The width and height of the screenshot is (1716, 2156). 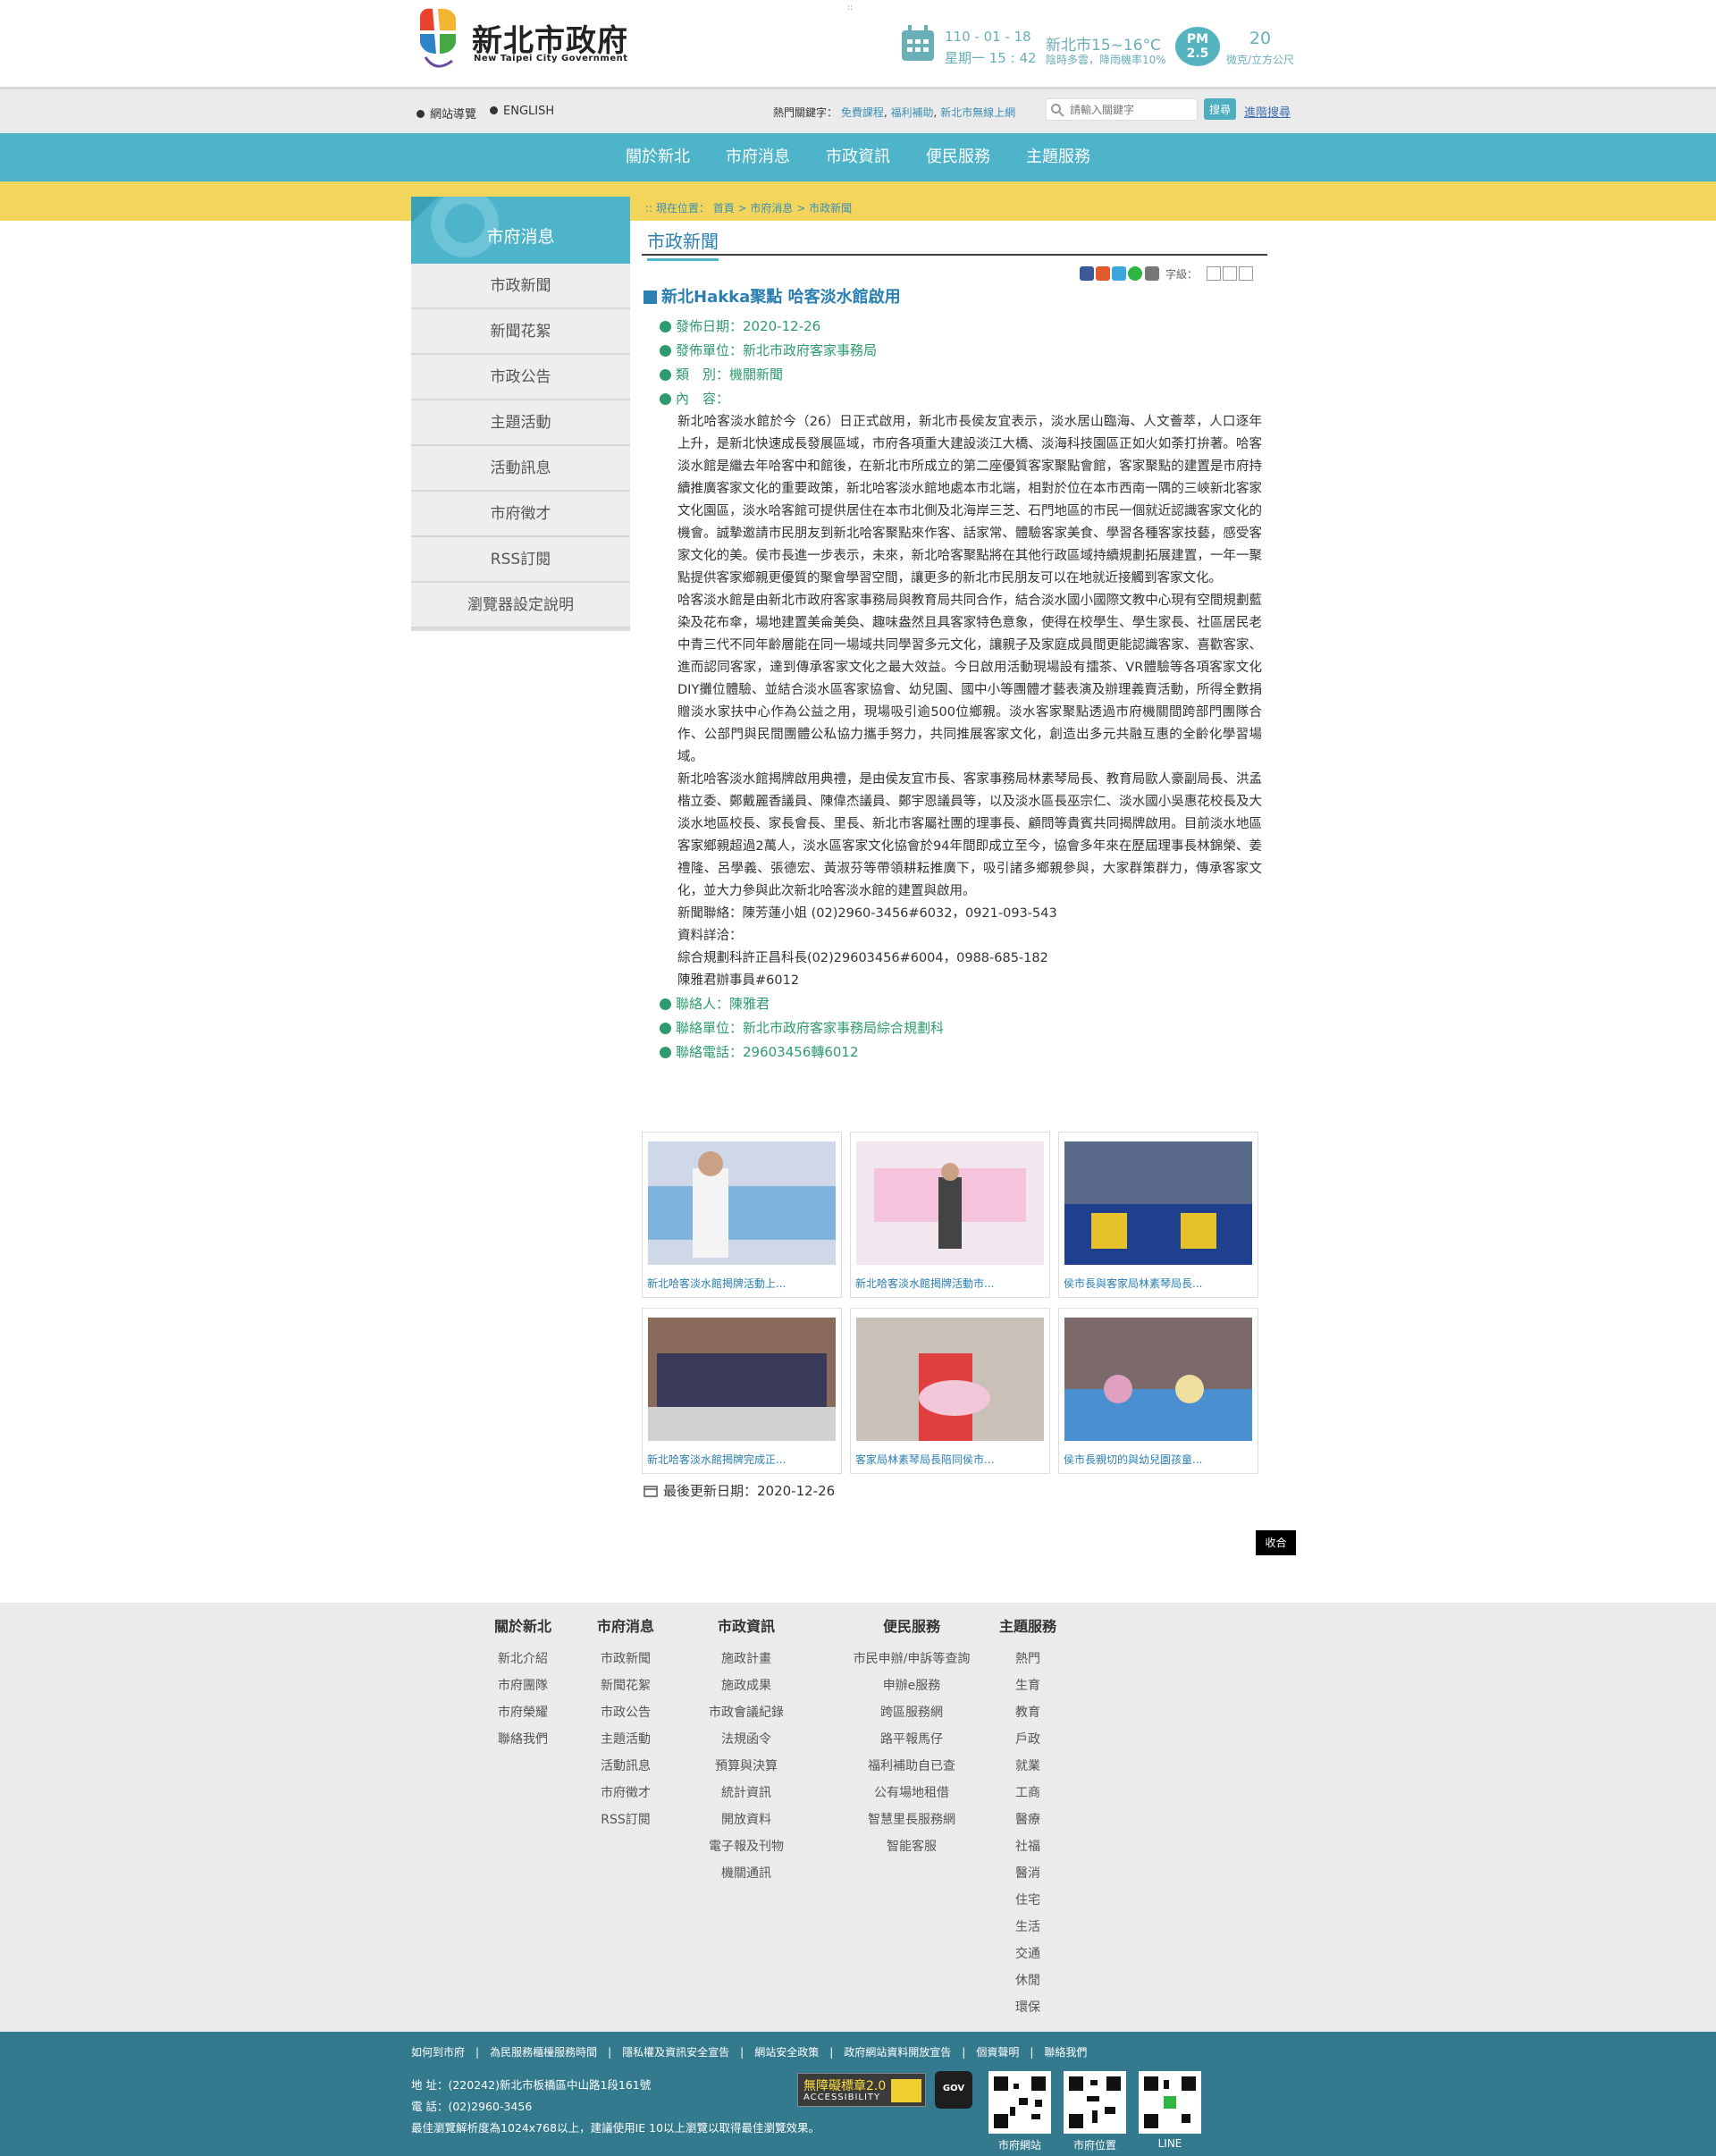 What do you see at coordinates (862, 2090) in the screenshot?
I see `accessibility-badge: 無障礙標章2.0 ACCESSIBILITY` at bounding box center [862, 2090].